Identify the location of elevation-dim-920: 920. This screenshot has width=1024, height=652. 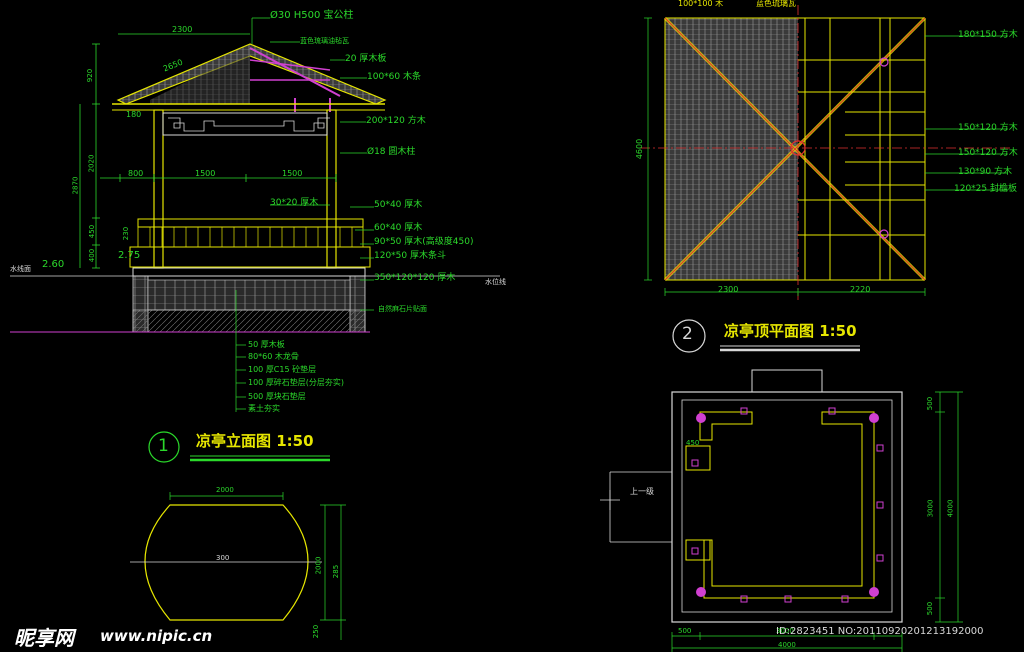
(90, 75).